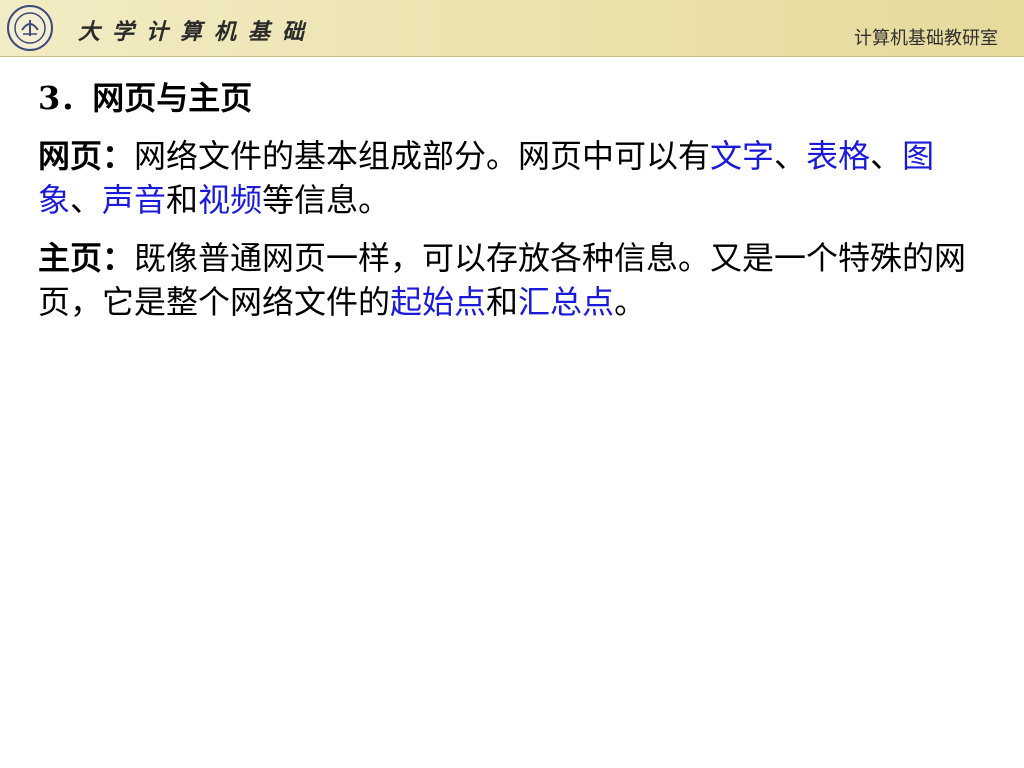 The width and height of the screenshot is (1024, 768). What do you see at coordinates (86, 258) in the screenshot?
I see `term-homepage: 主页：` at bounding box center [86, 258].